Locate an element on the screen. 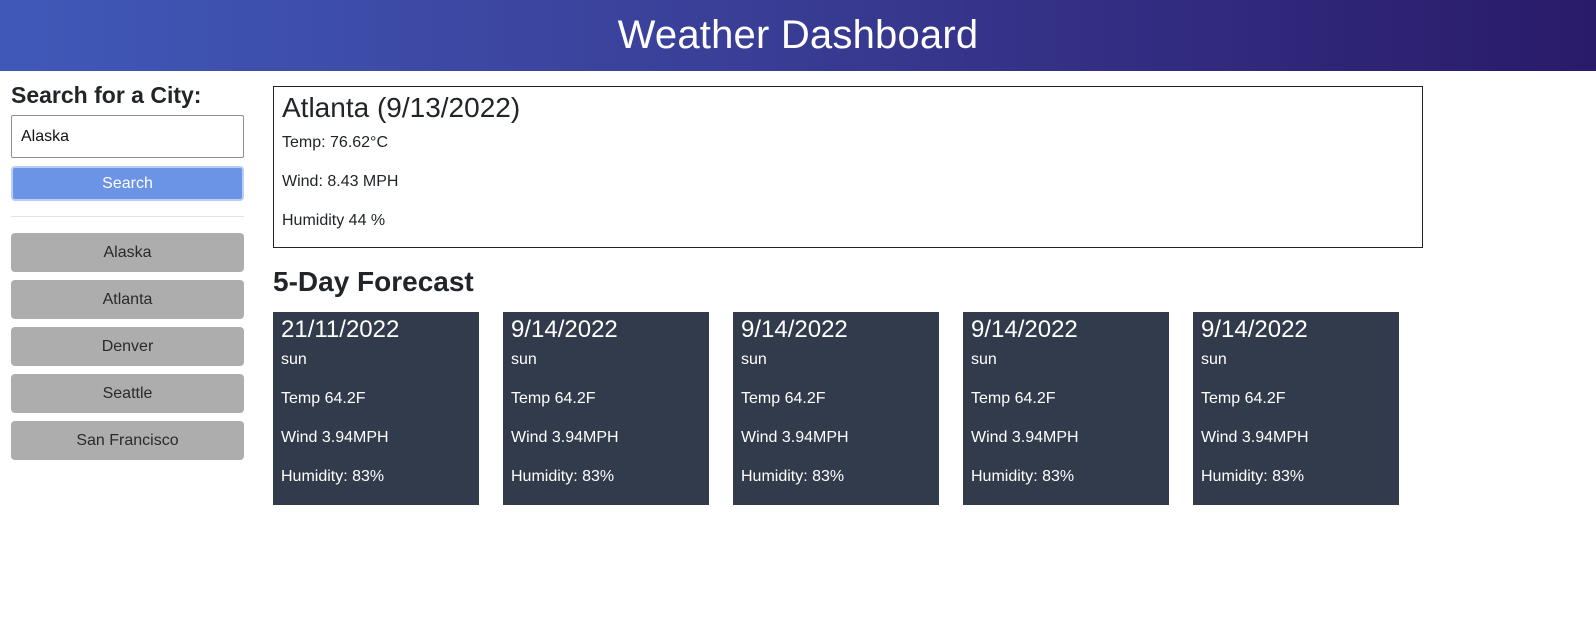  current-temp: Temp: 76.62°C is located at coordinates (335, 142).